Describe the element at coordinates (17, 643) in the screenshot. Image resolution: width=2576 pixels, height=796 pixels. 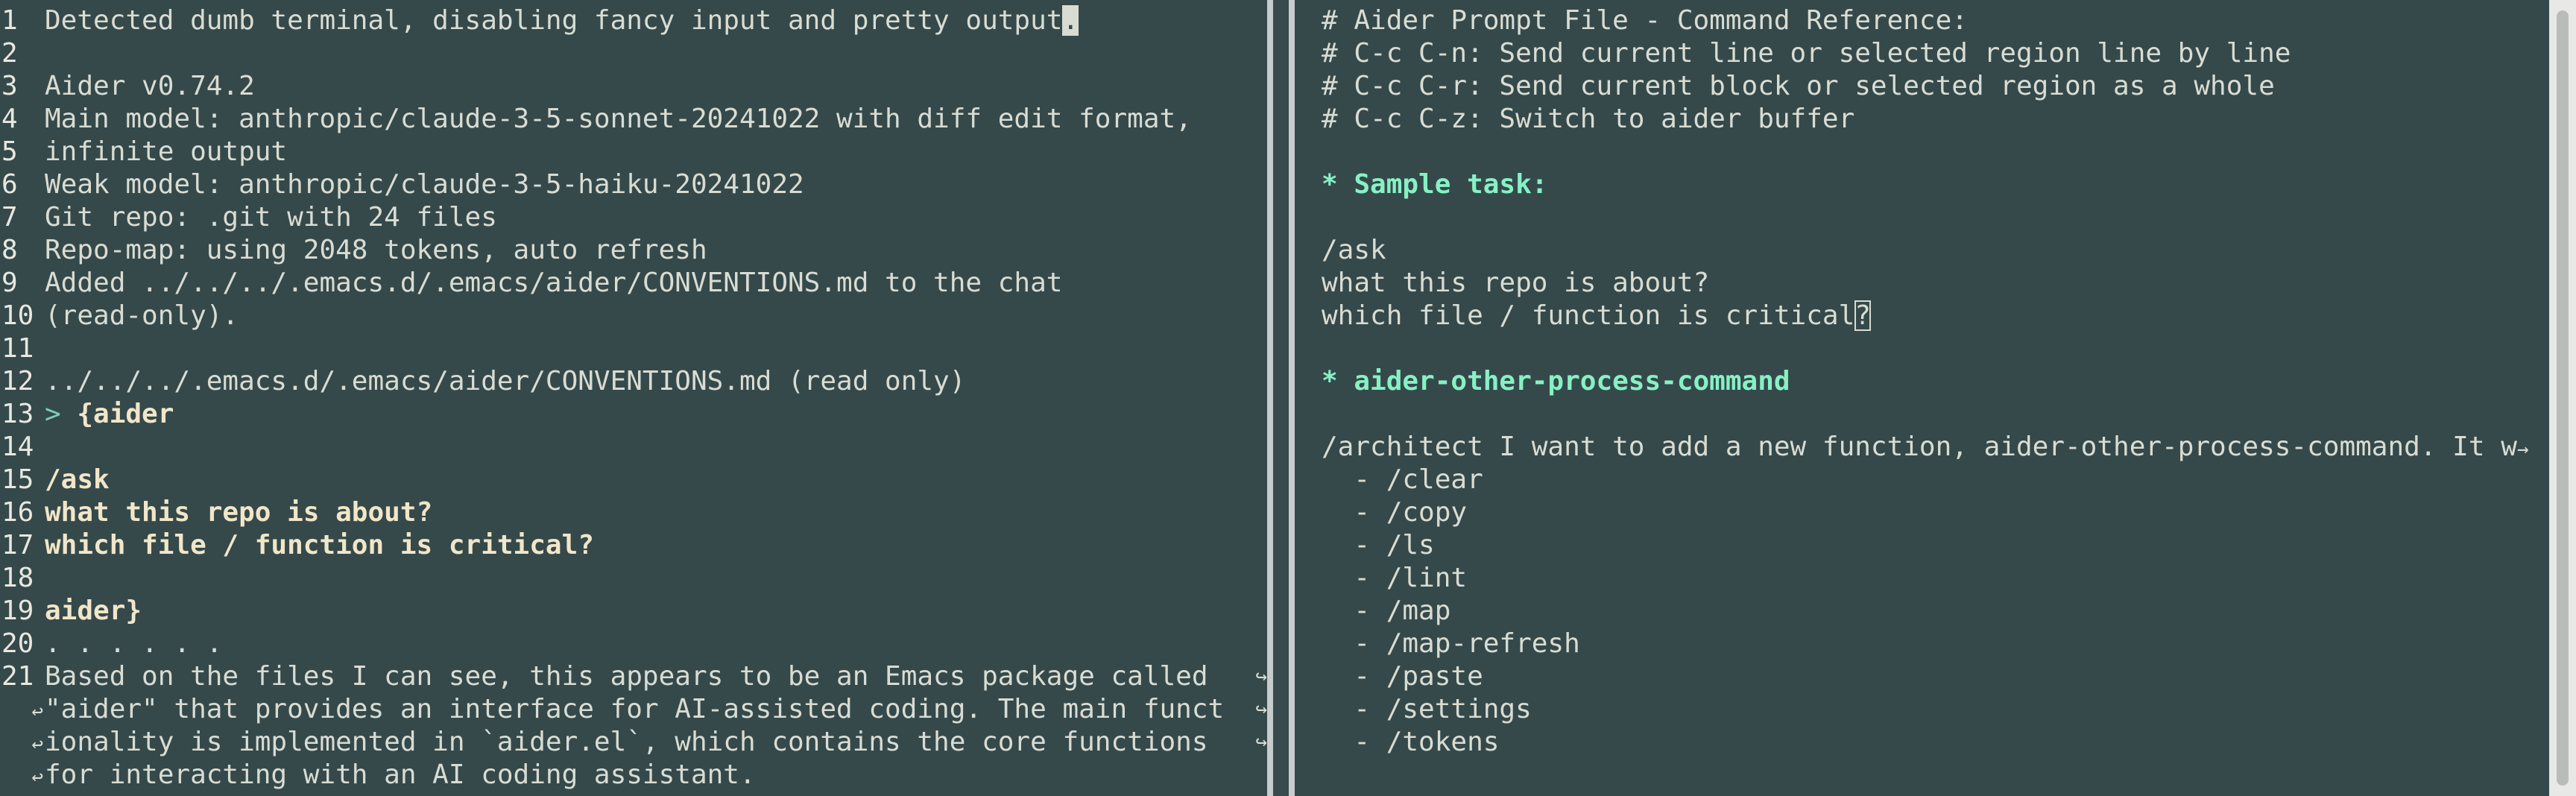
I see `line-number: 20` at that location.